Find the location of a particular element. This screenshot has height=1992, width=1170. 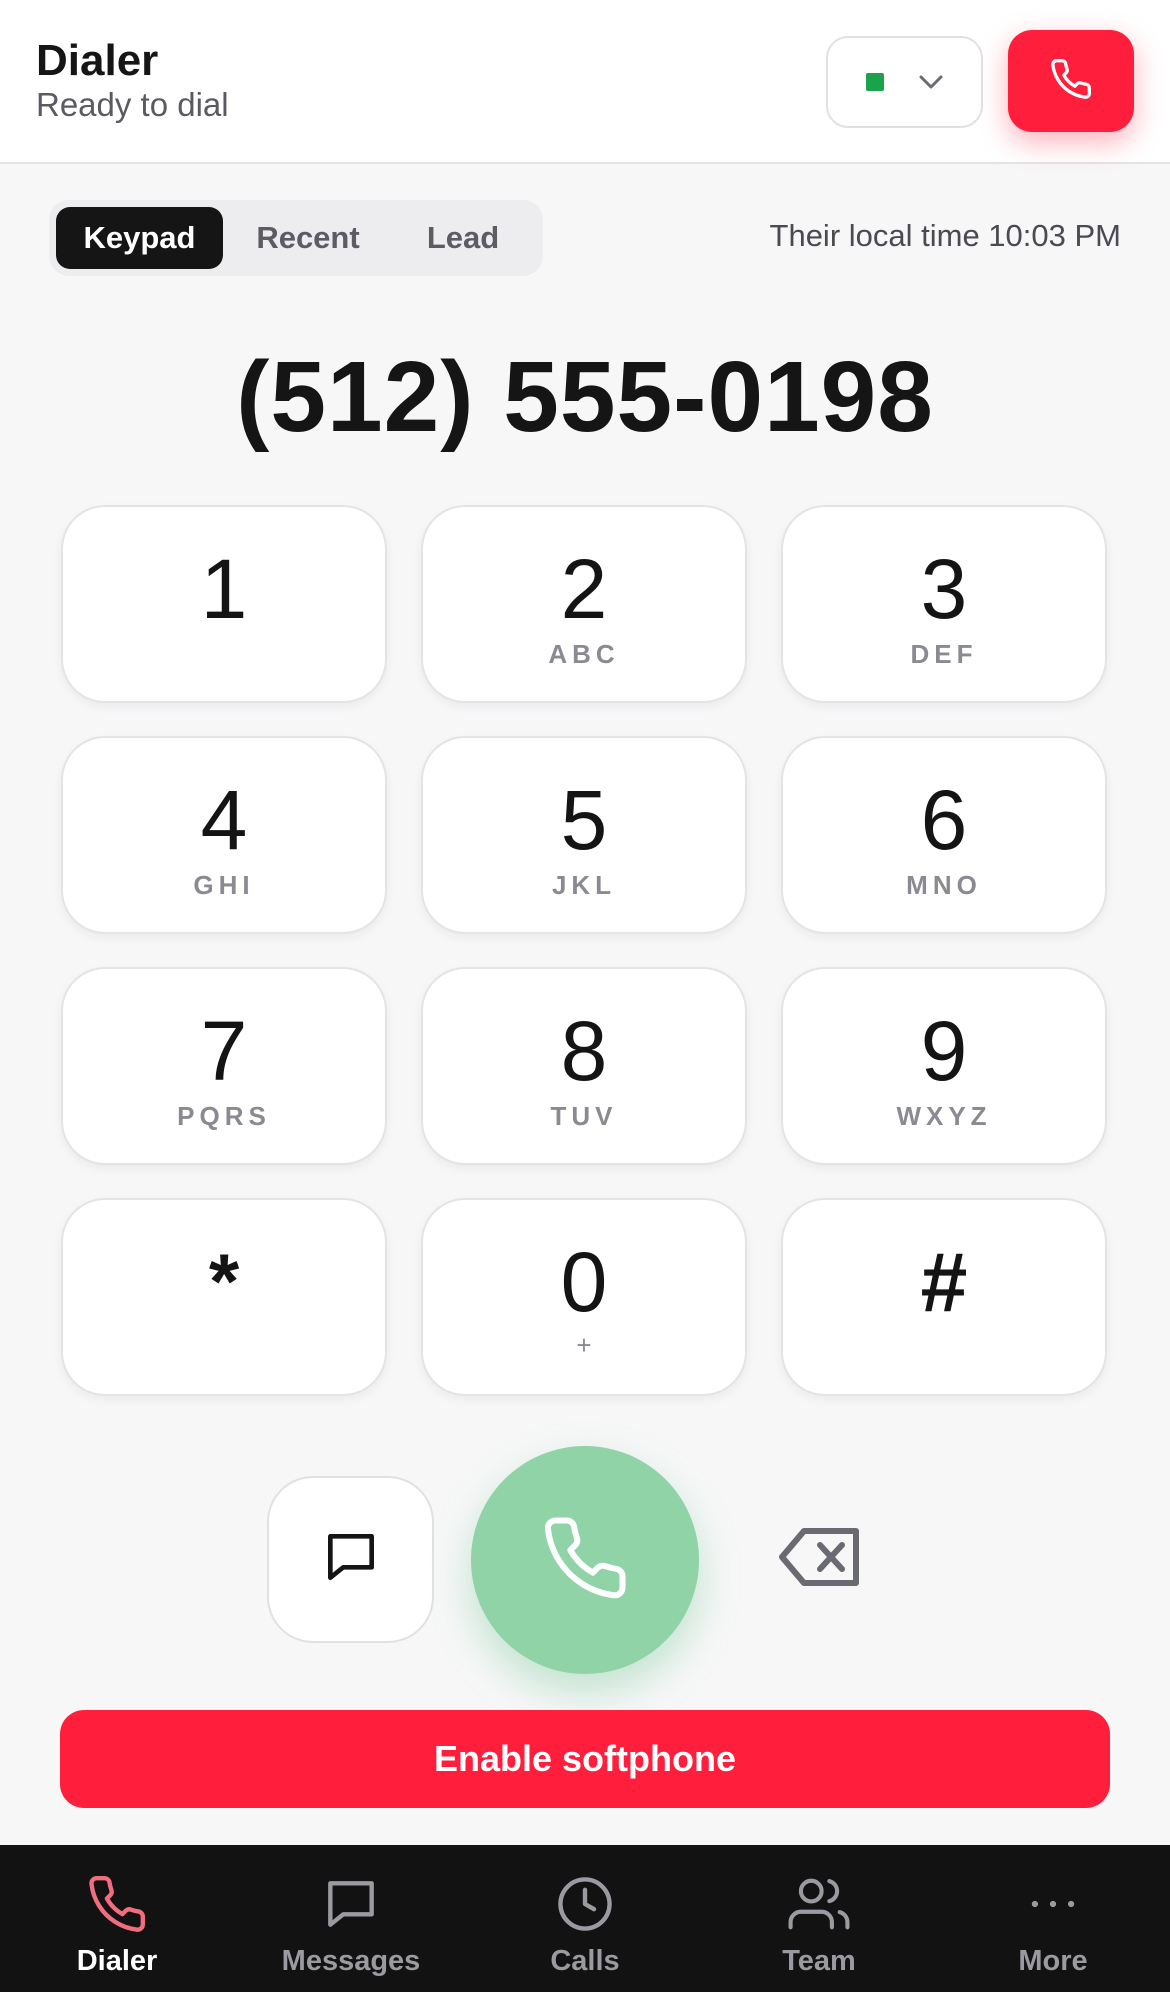

header: Dialer Ready to dial is located at coordinates (585, 82).